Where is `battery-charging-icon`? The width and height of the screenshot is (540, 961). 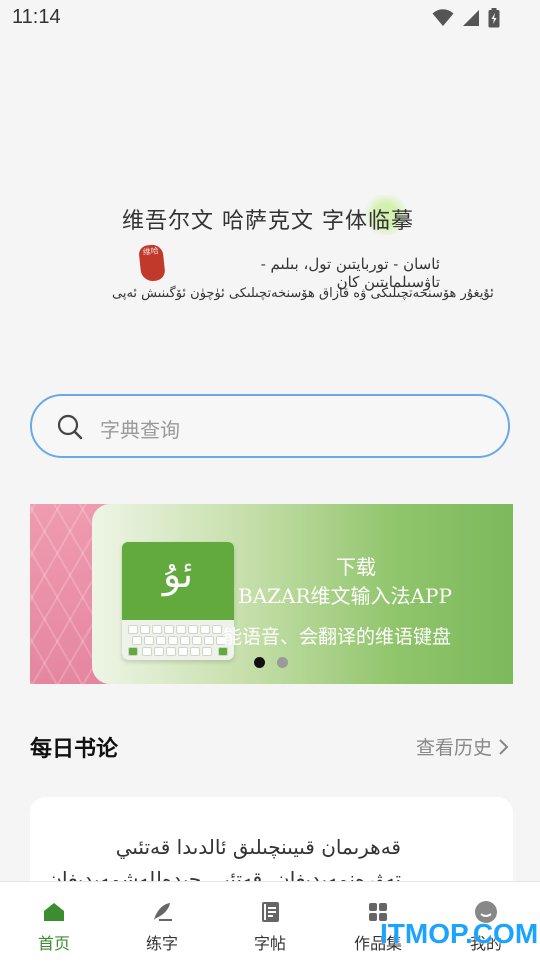 battery-charging-icon is located at coordinates (494, 18).